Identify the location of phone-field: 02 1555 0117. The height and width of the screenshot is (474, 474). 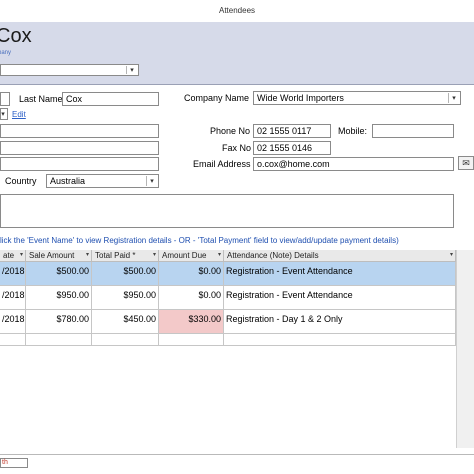
(292, 131).